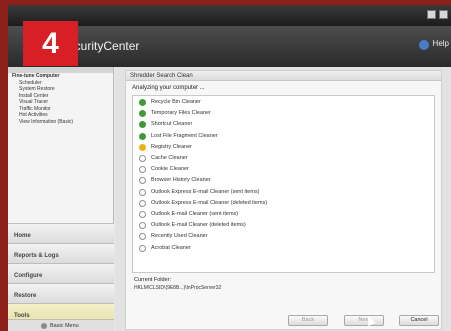 This screenshot has height=331, width=451. What do you see at coordinates (419, 320) in the screenshot?
I see `cancel-button: Cancel` at bounding box center [419, 320].